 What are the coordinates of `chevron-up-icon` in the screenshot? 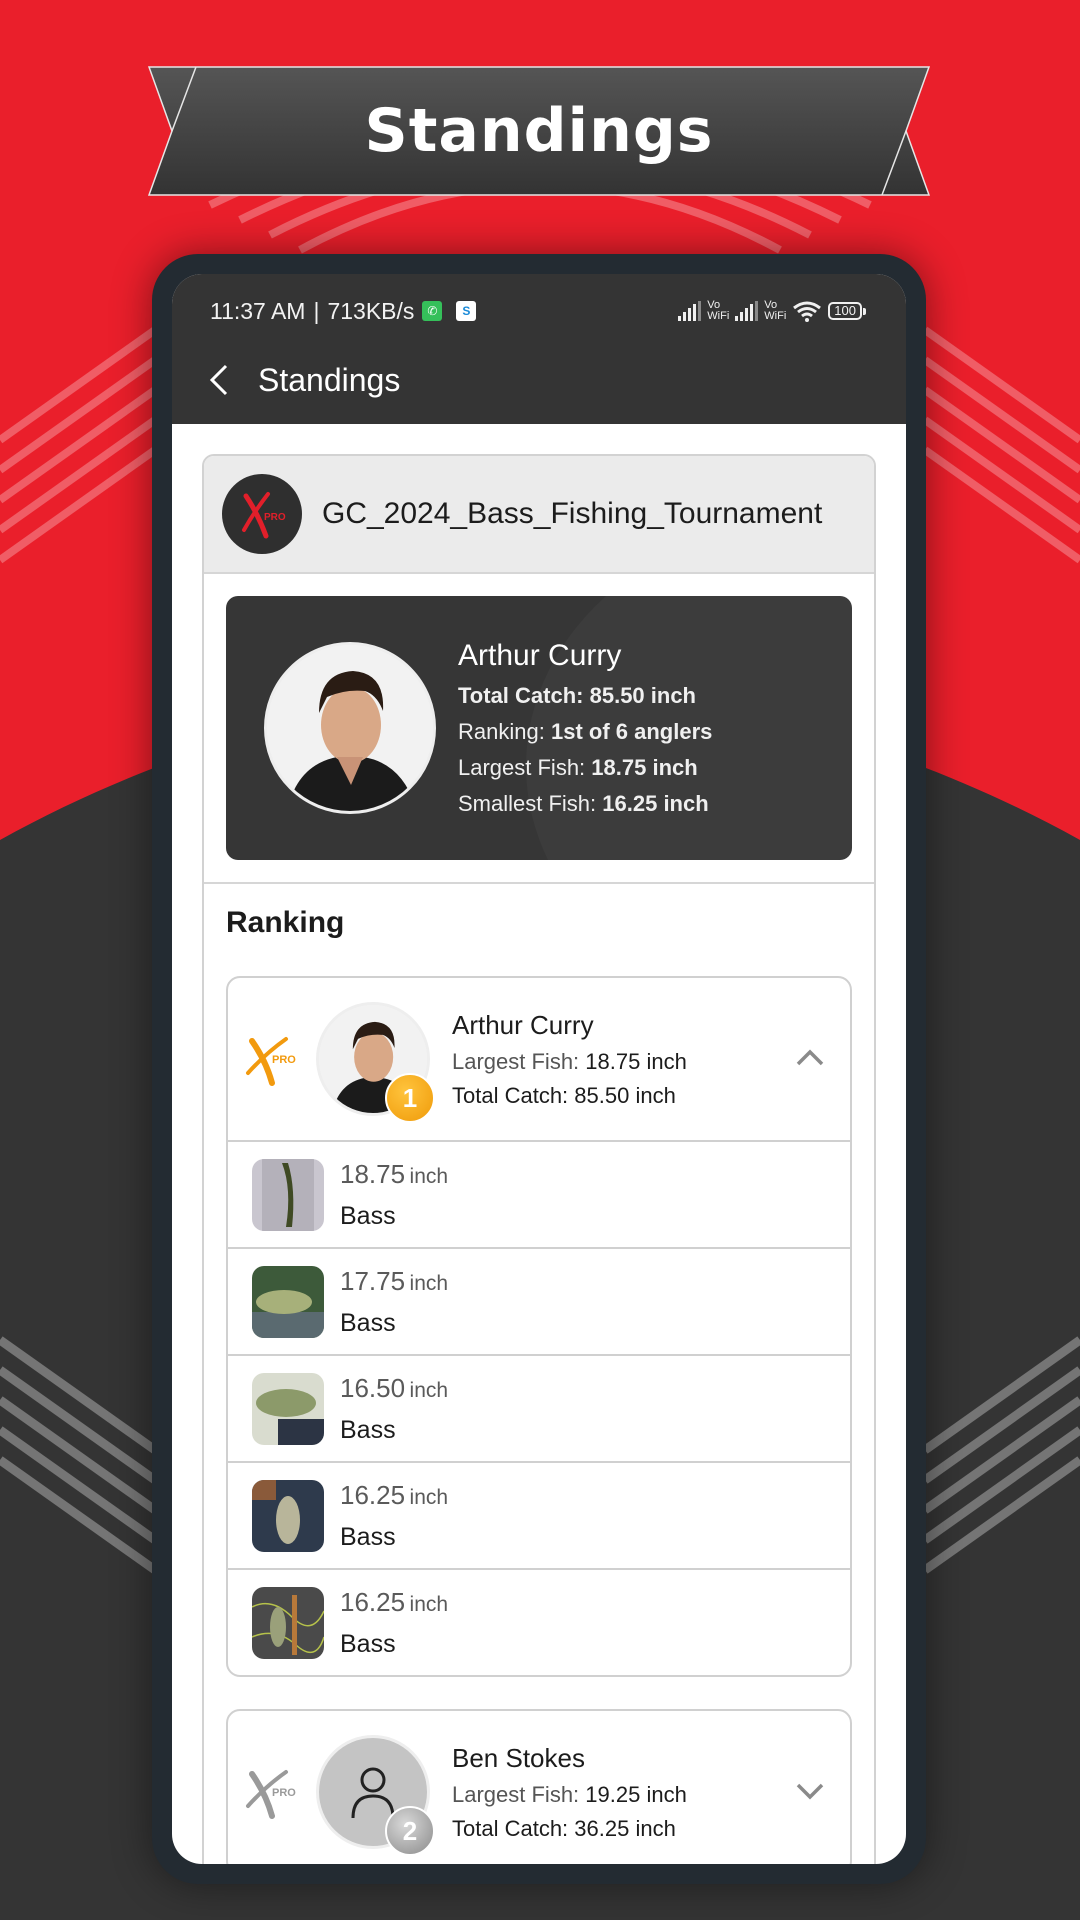 It's located at (810, 1058).